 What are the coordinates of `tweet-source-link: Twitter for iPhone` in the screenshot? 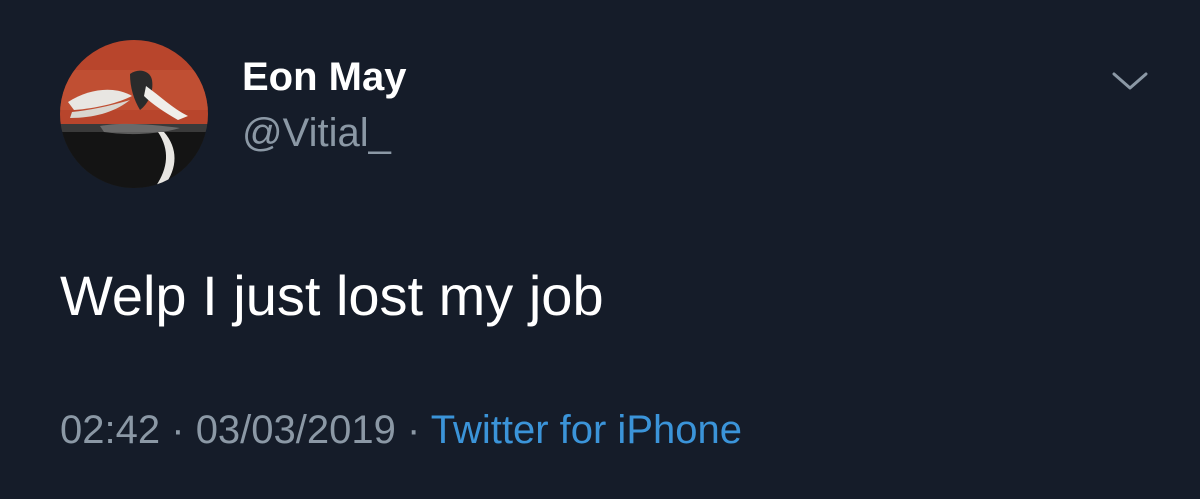 It's located at (586, 430).